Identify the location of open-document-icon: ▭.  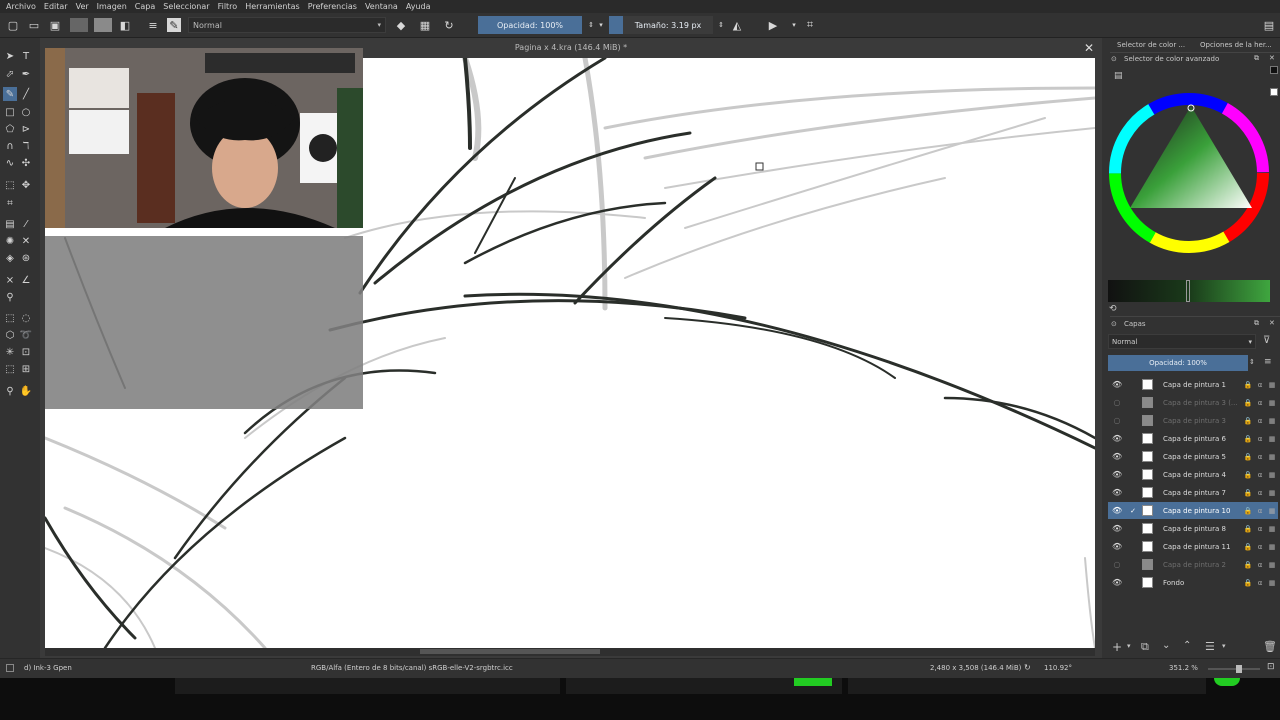
(34, 25).